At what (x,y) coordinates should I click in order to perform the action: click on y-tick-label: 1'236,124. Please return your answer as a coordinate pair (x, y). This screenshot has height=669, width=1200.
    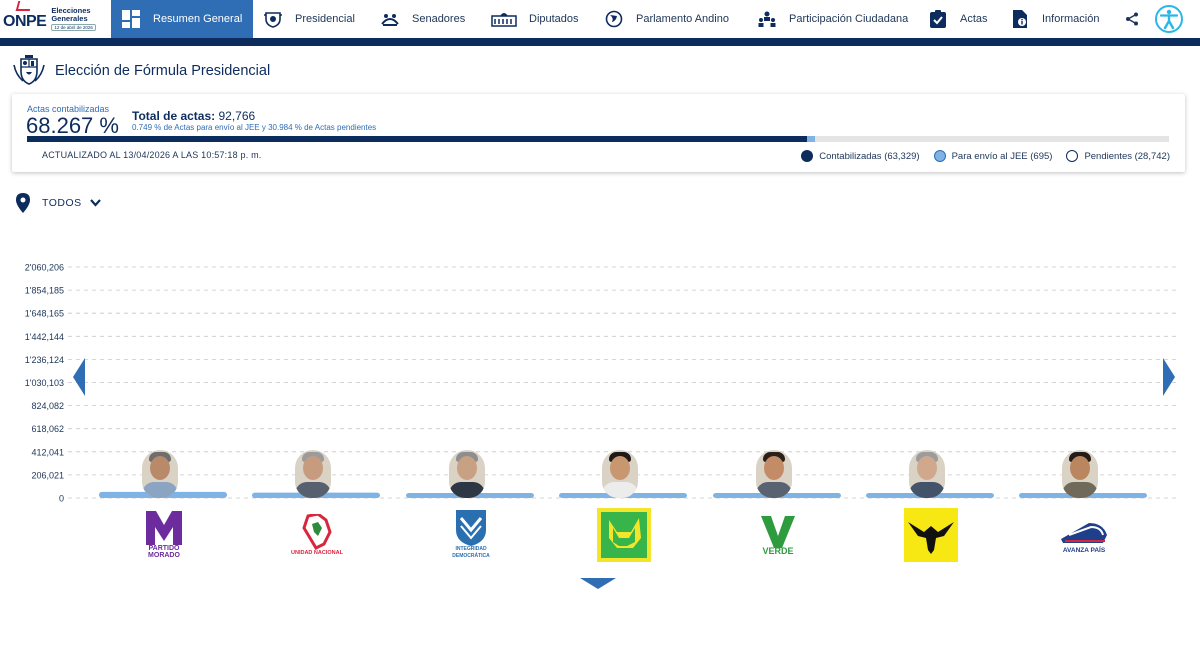
    Looking at the image, I should click on (44, 360).